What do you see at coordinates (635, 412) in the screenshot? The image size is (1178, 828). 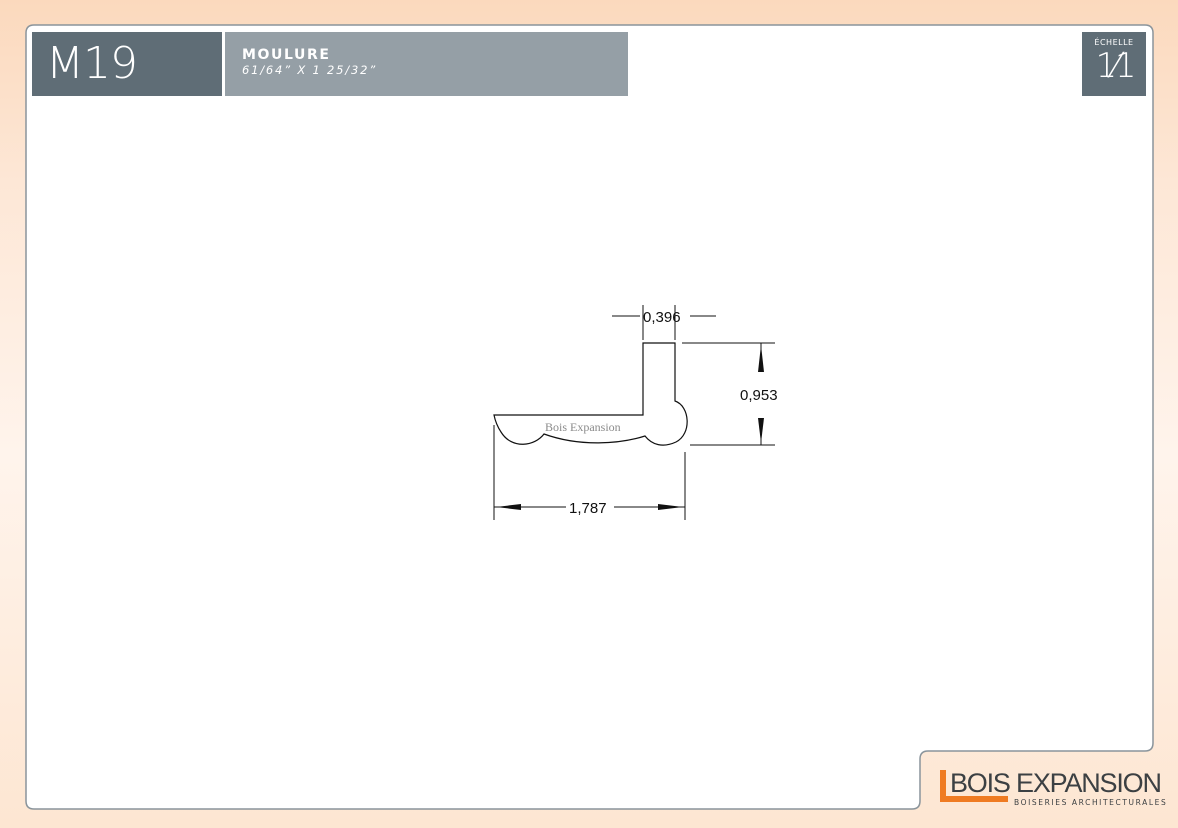 I see `moulding-profile-drawing: Bois Expansion 0,396 0,953 1,787` at bounding box center [635, 412].